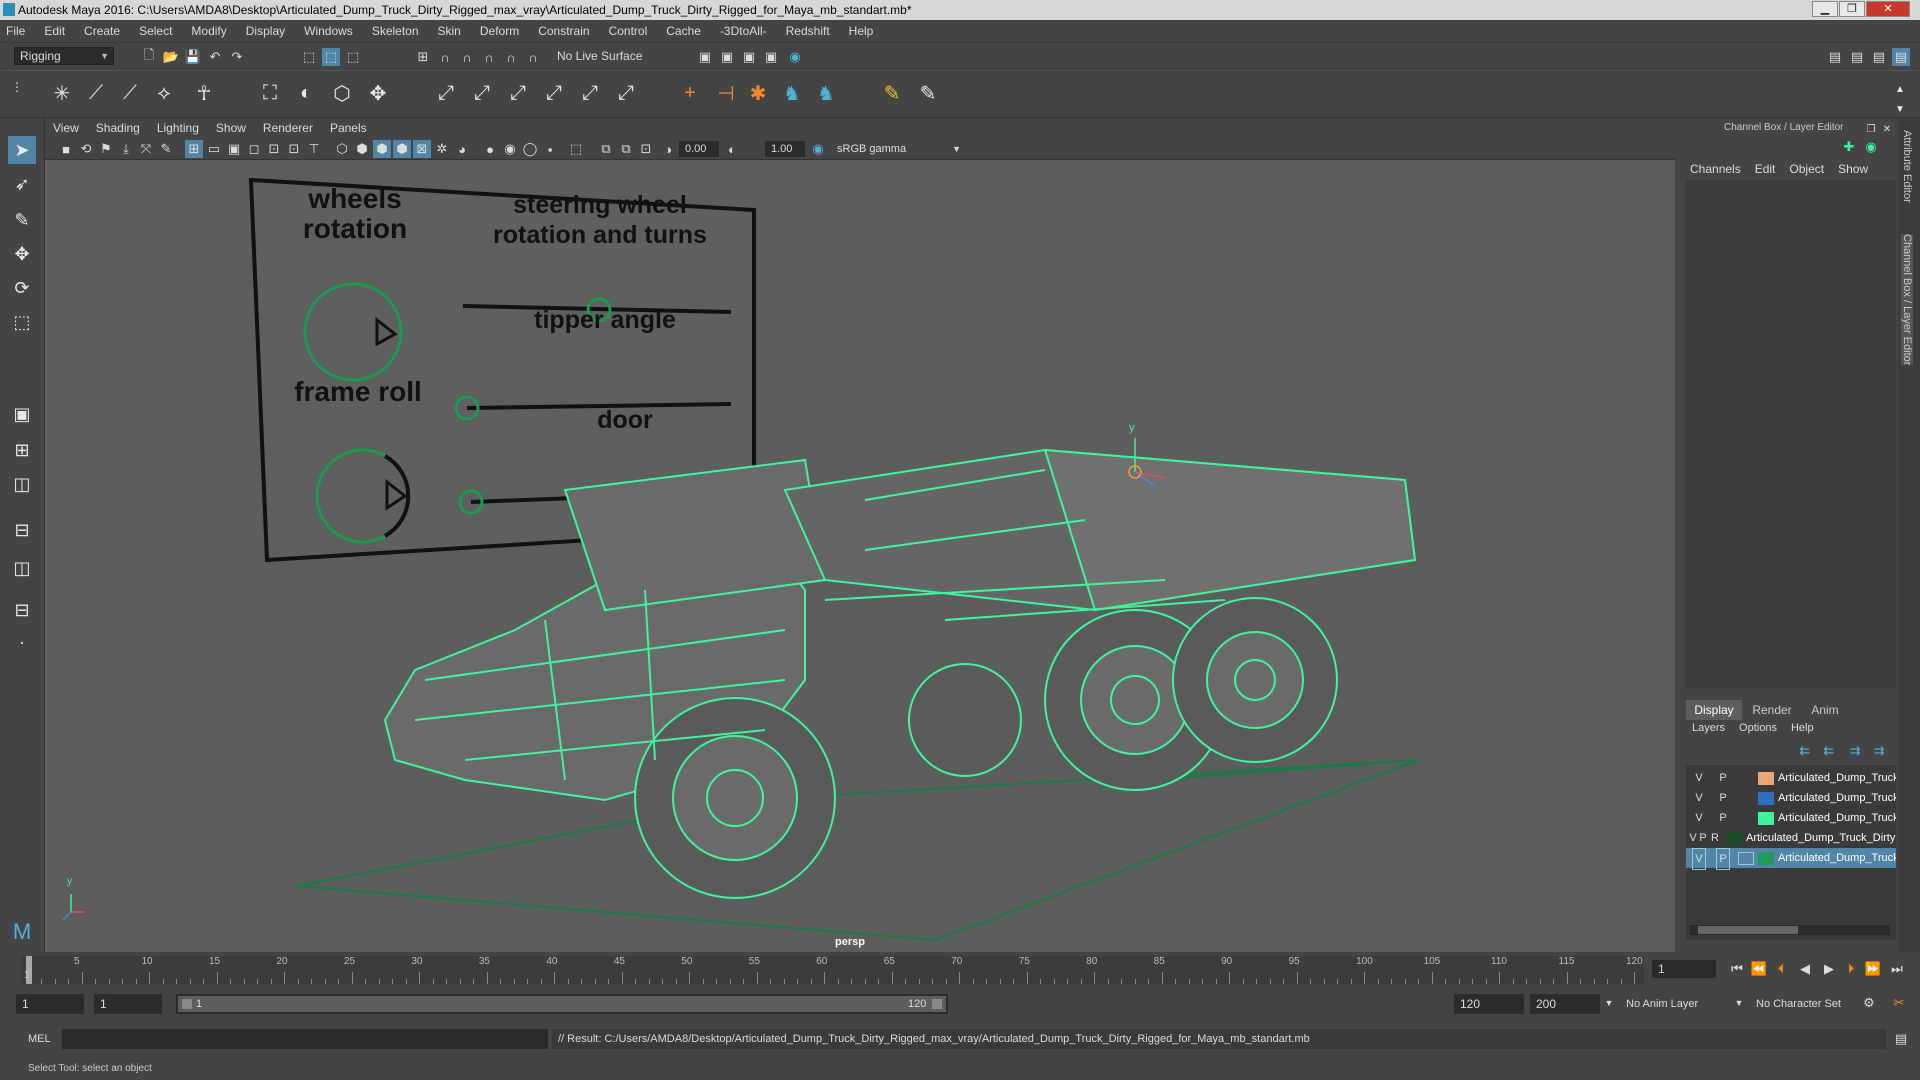 This screenshot has width=1920, height=1080. Describe the element at coordinates (22, 288) in the screenshot. I see `rotate-tool-icon: ⟳` at that location.